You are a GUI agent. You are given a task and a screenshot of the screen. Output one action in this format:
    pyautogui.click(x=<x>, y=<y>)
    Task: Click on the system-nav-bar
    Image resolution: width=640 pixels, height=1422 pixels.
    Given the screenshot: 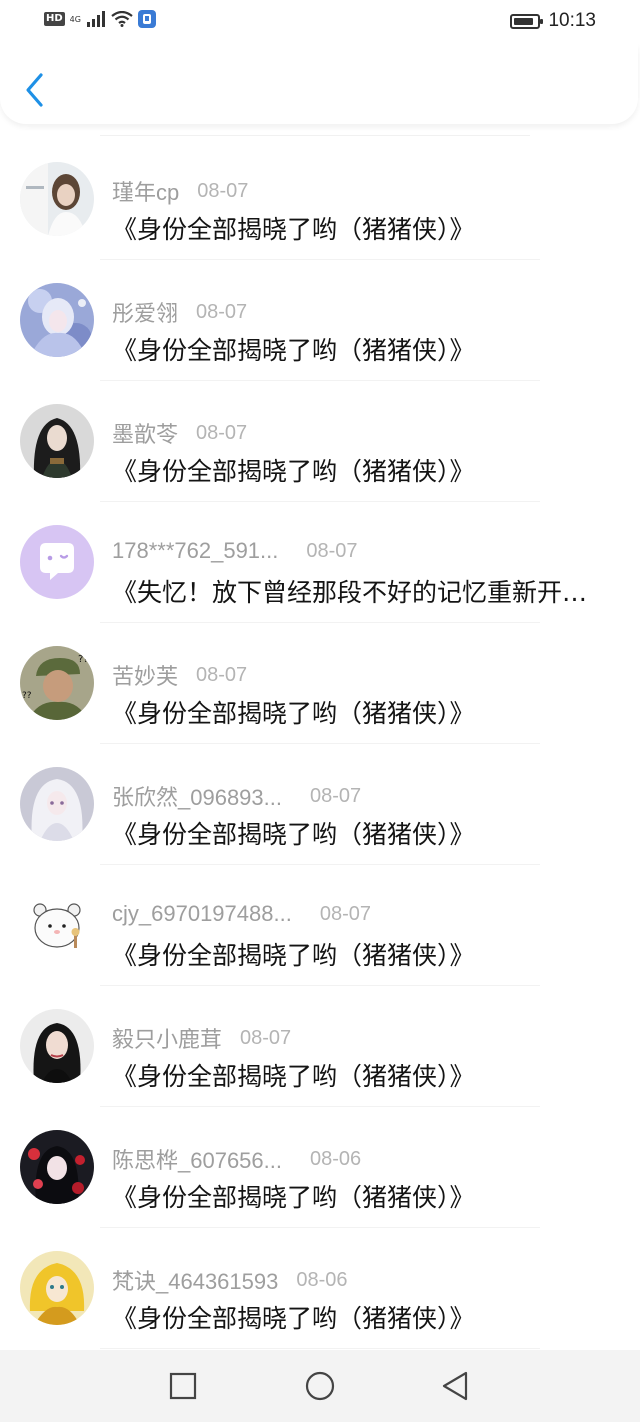 What is the action you would take?
    pyautogui.click(x=320, y=1386)
    